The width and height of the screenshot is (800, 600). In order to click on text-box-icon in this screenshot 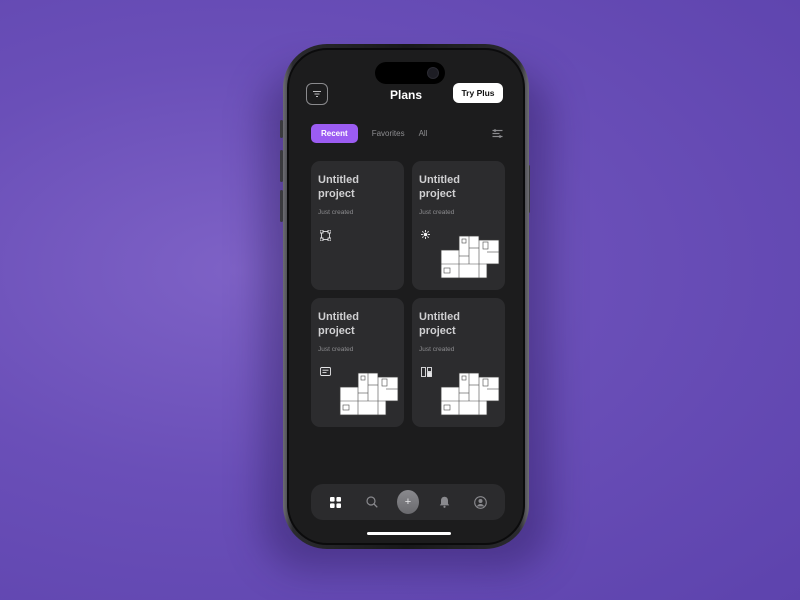, I will do `click(325, 371)`.